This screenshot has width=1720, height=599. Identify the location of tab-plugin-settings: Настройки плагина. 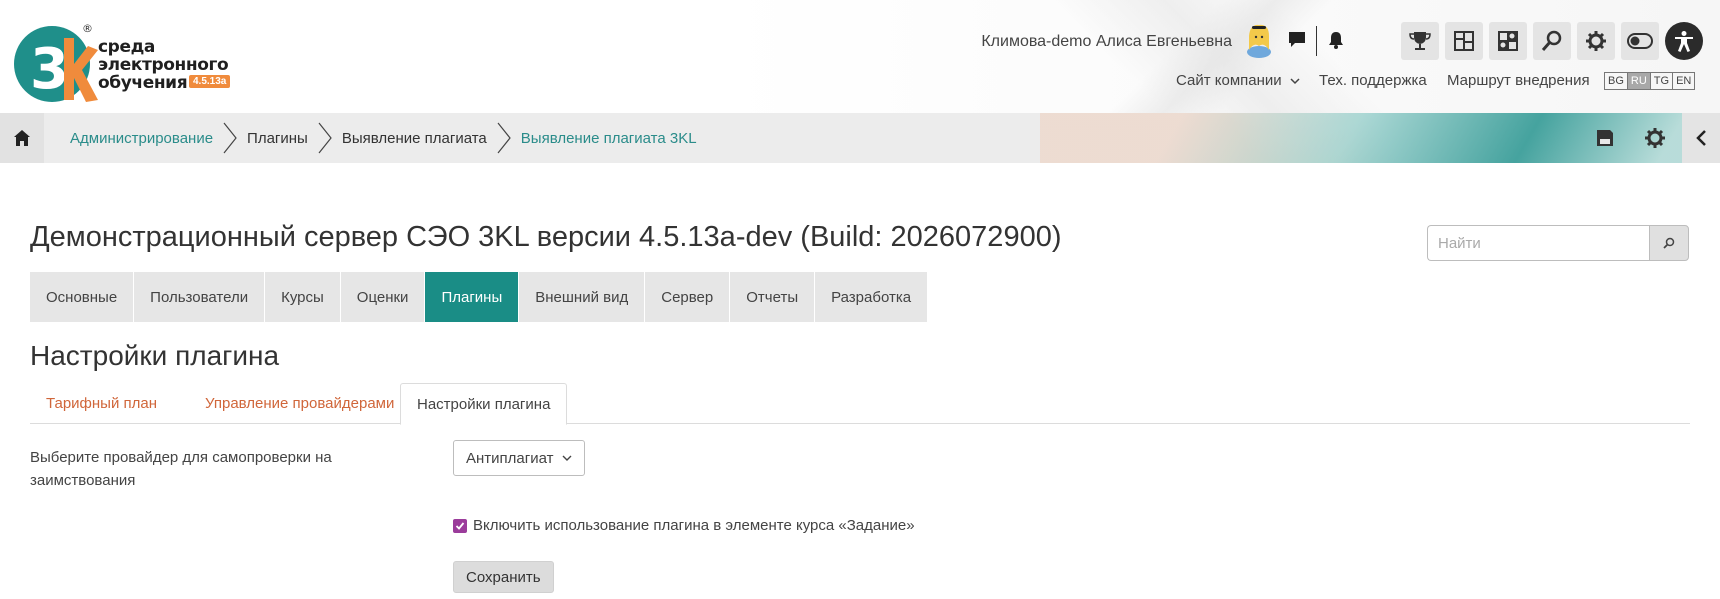
(484, 404).